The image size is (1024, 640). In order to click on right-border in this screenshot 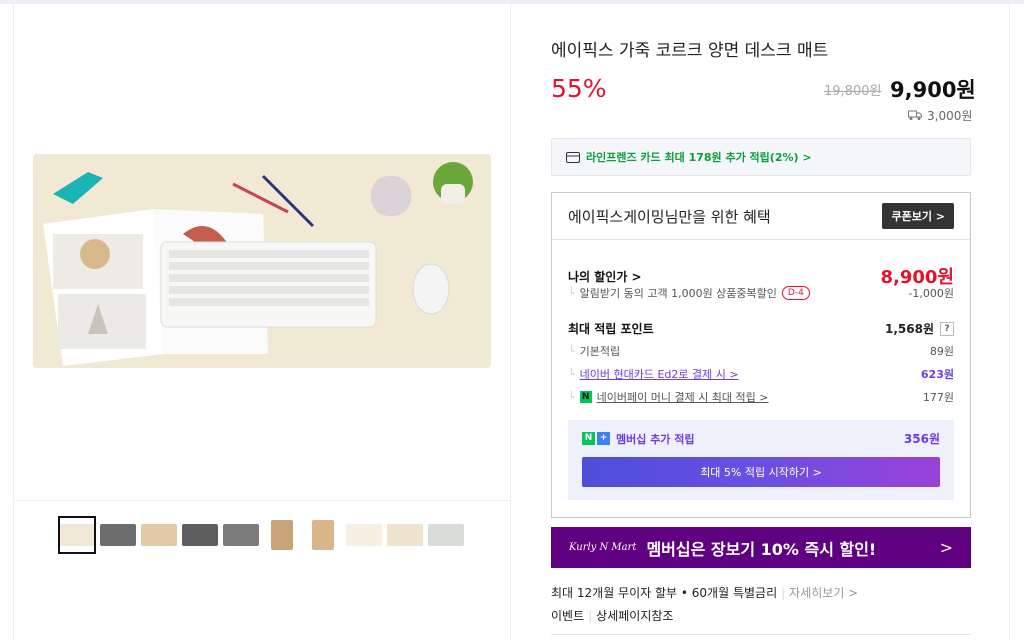, I will do `click(1009, 322)`.